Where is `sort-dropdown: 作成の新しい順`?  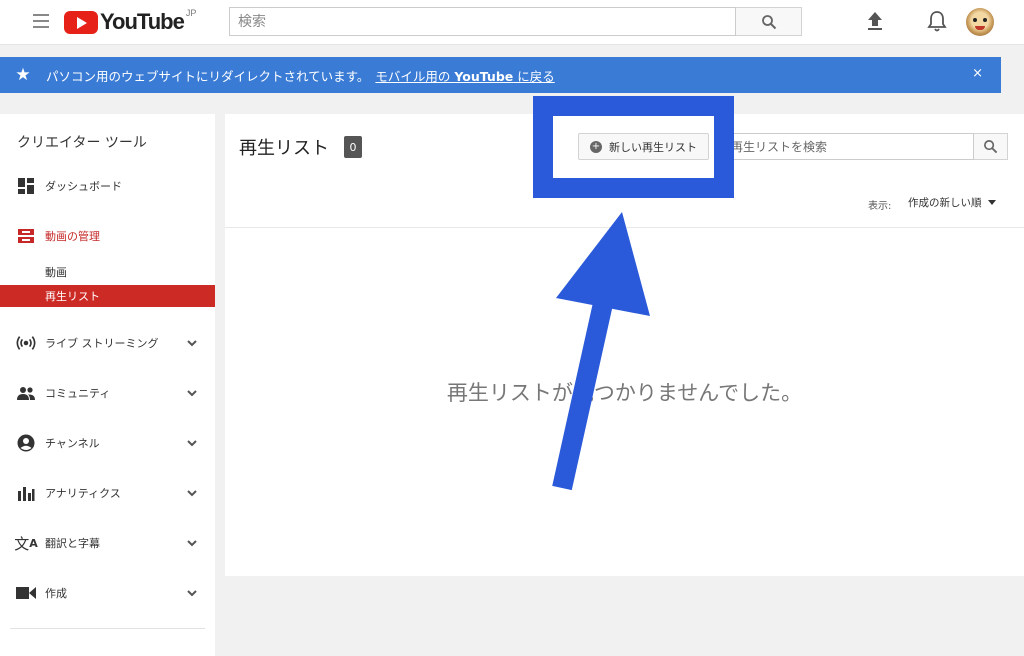
sort-dropdown: 作成の新しい順 is located at coordinates (952, 202).